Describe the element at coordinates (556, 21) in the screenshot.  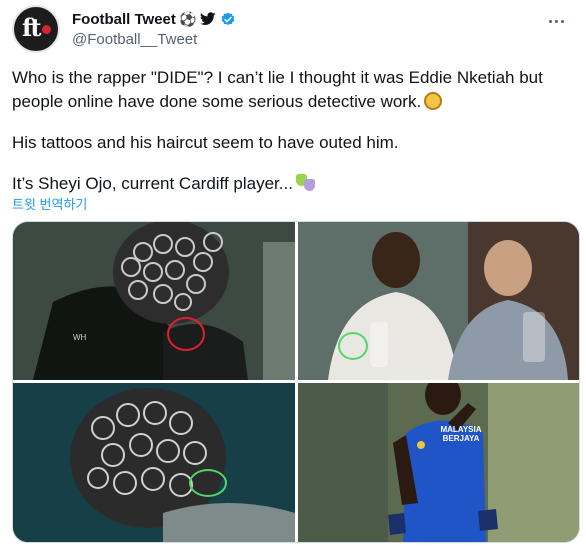
I see `more-options-icon` at that location.